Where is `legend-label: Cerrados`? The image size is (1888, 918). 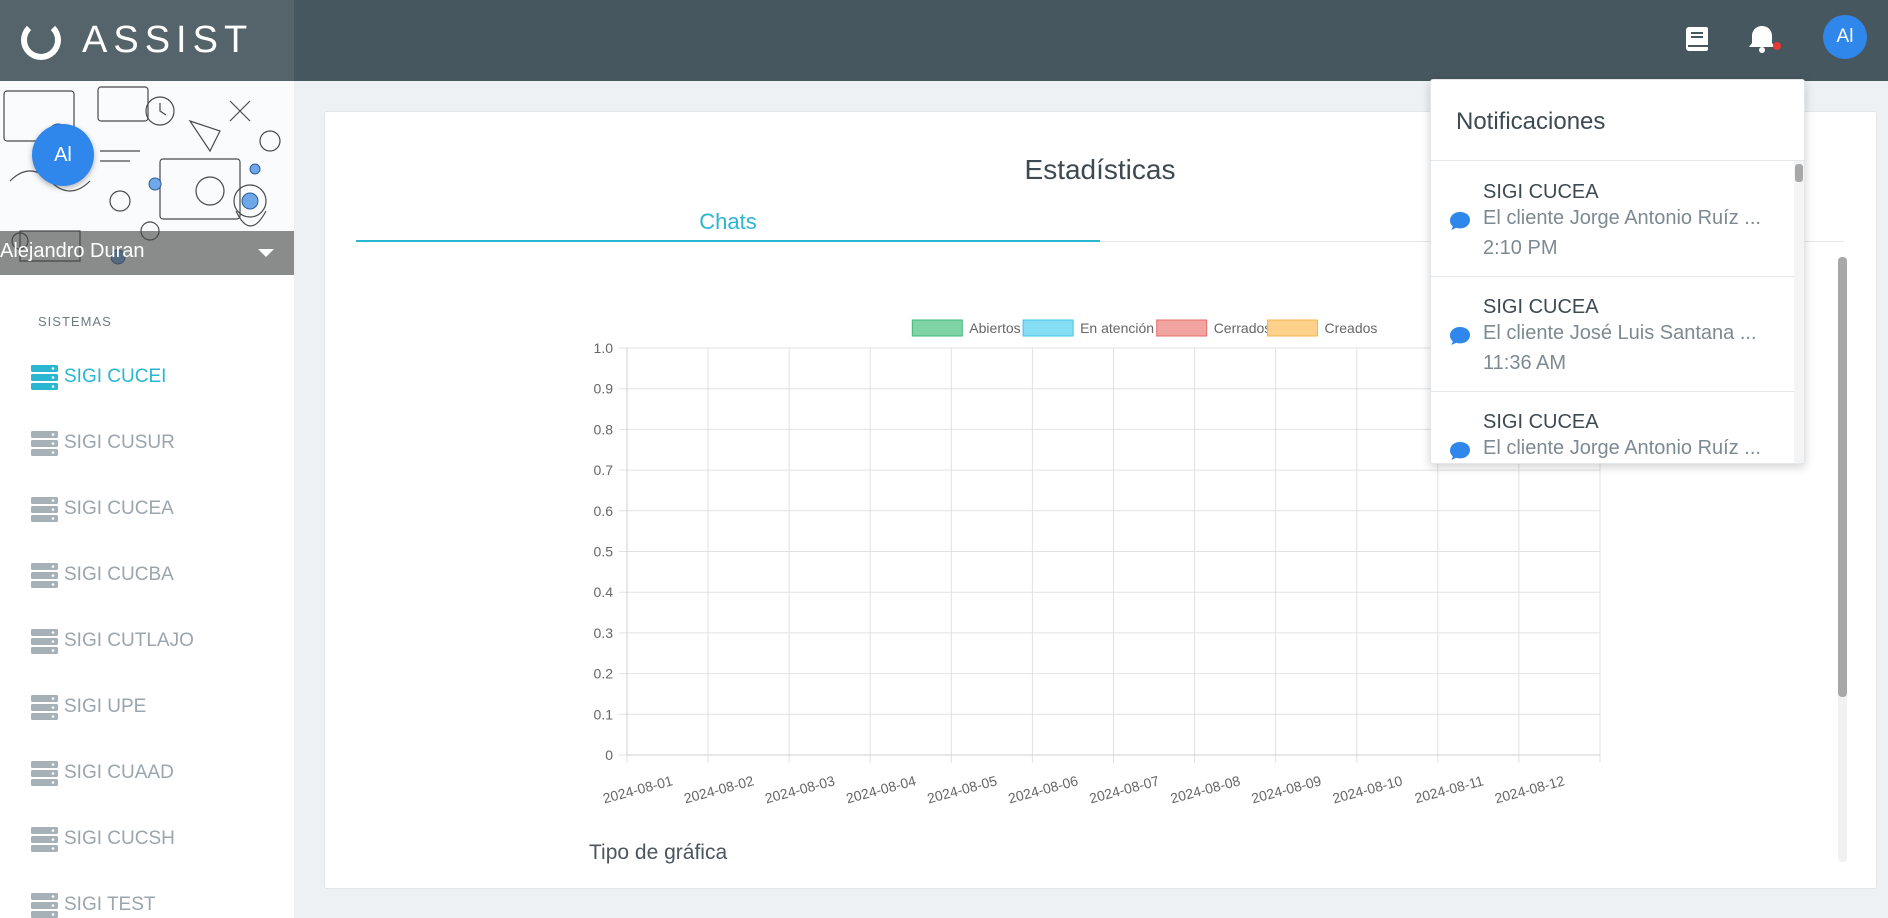 legend-label: Cerrados is located at coordinates (1243, 328).